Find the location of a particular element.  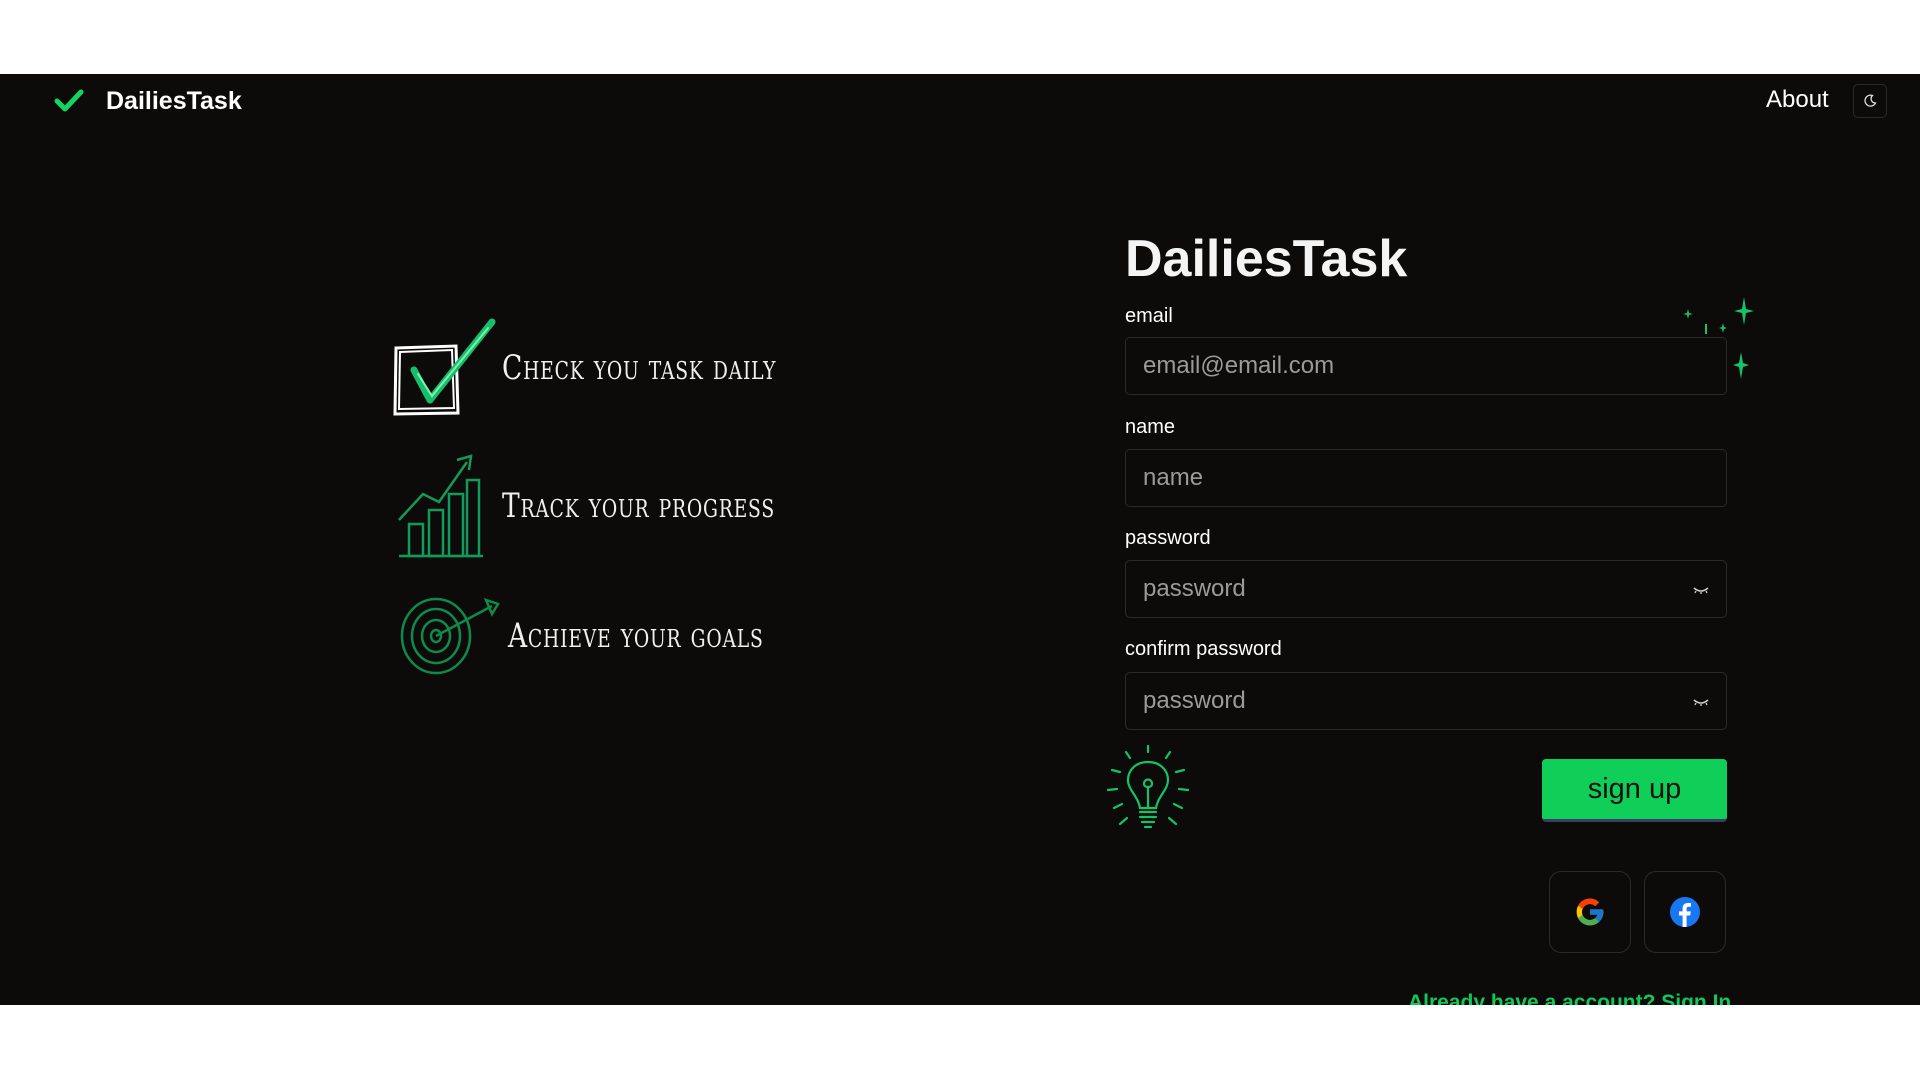

facebook-sign-in-button is located at coordinates (1685, 912).